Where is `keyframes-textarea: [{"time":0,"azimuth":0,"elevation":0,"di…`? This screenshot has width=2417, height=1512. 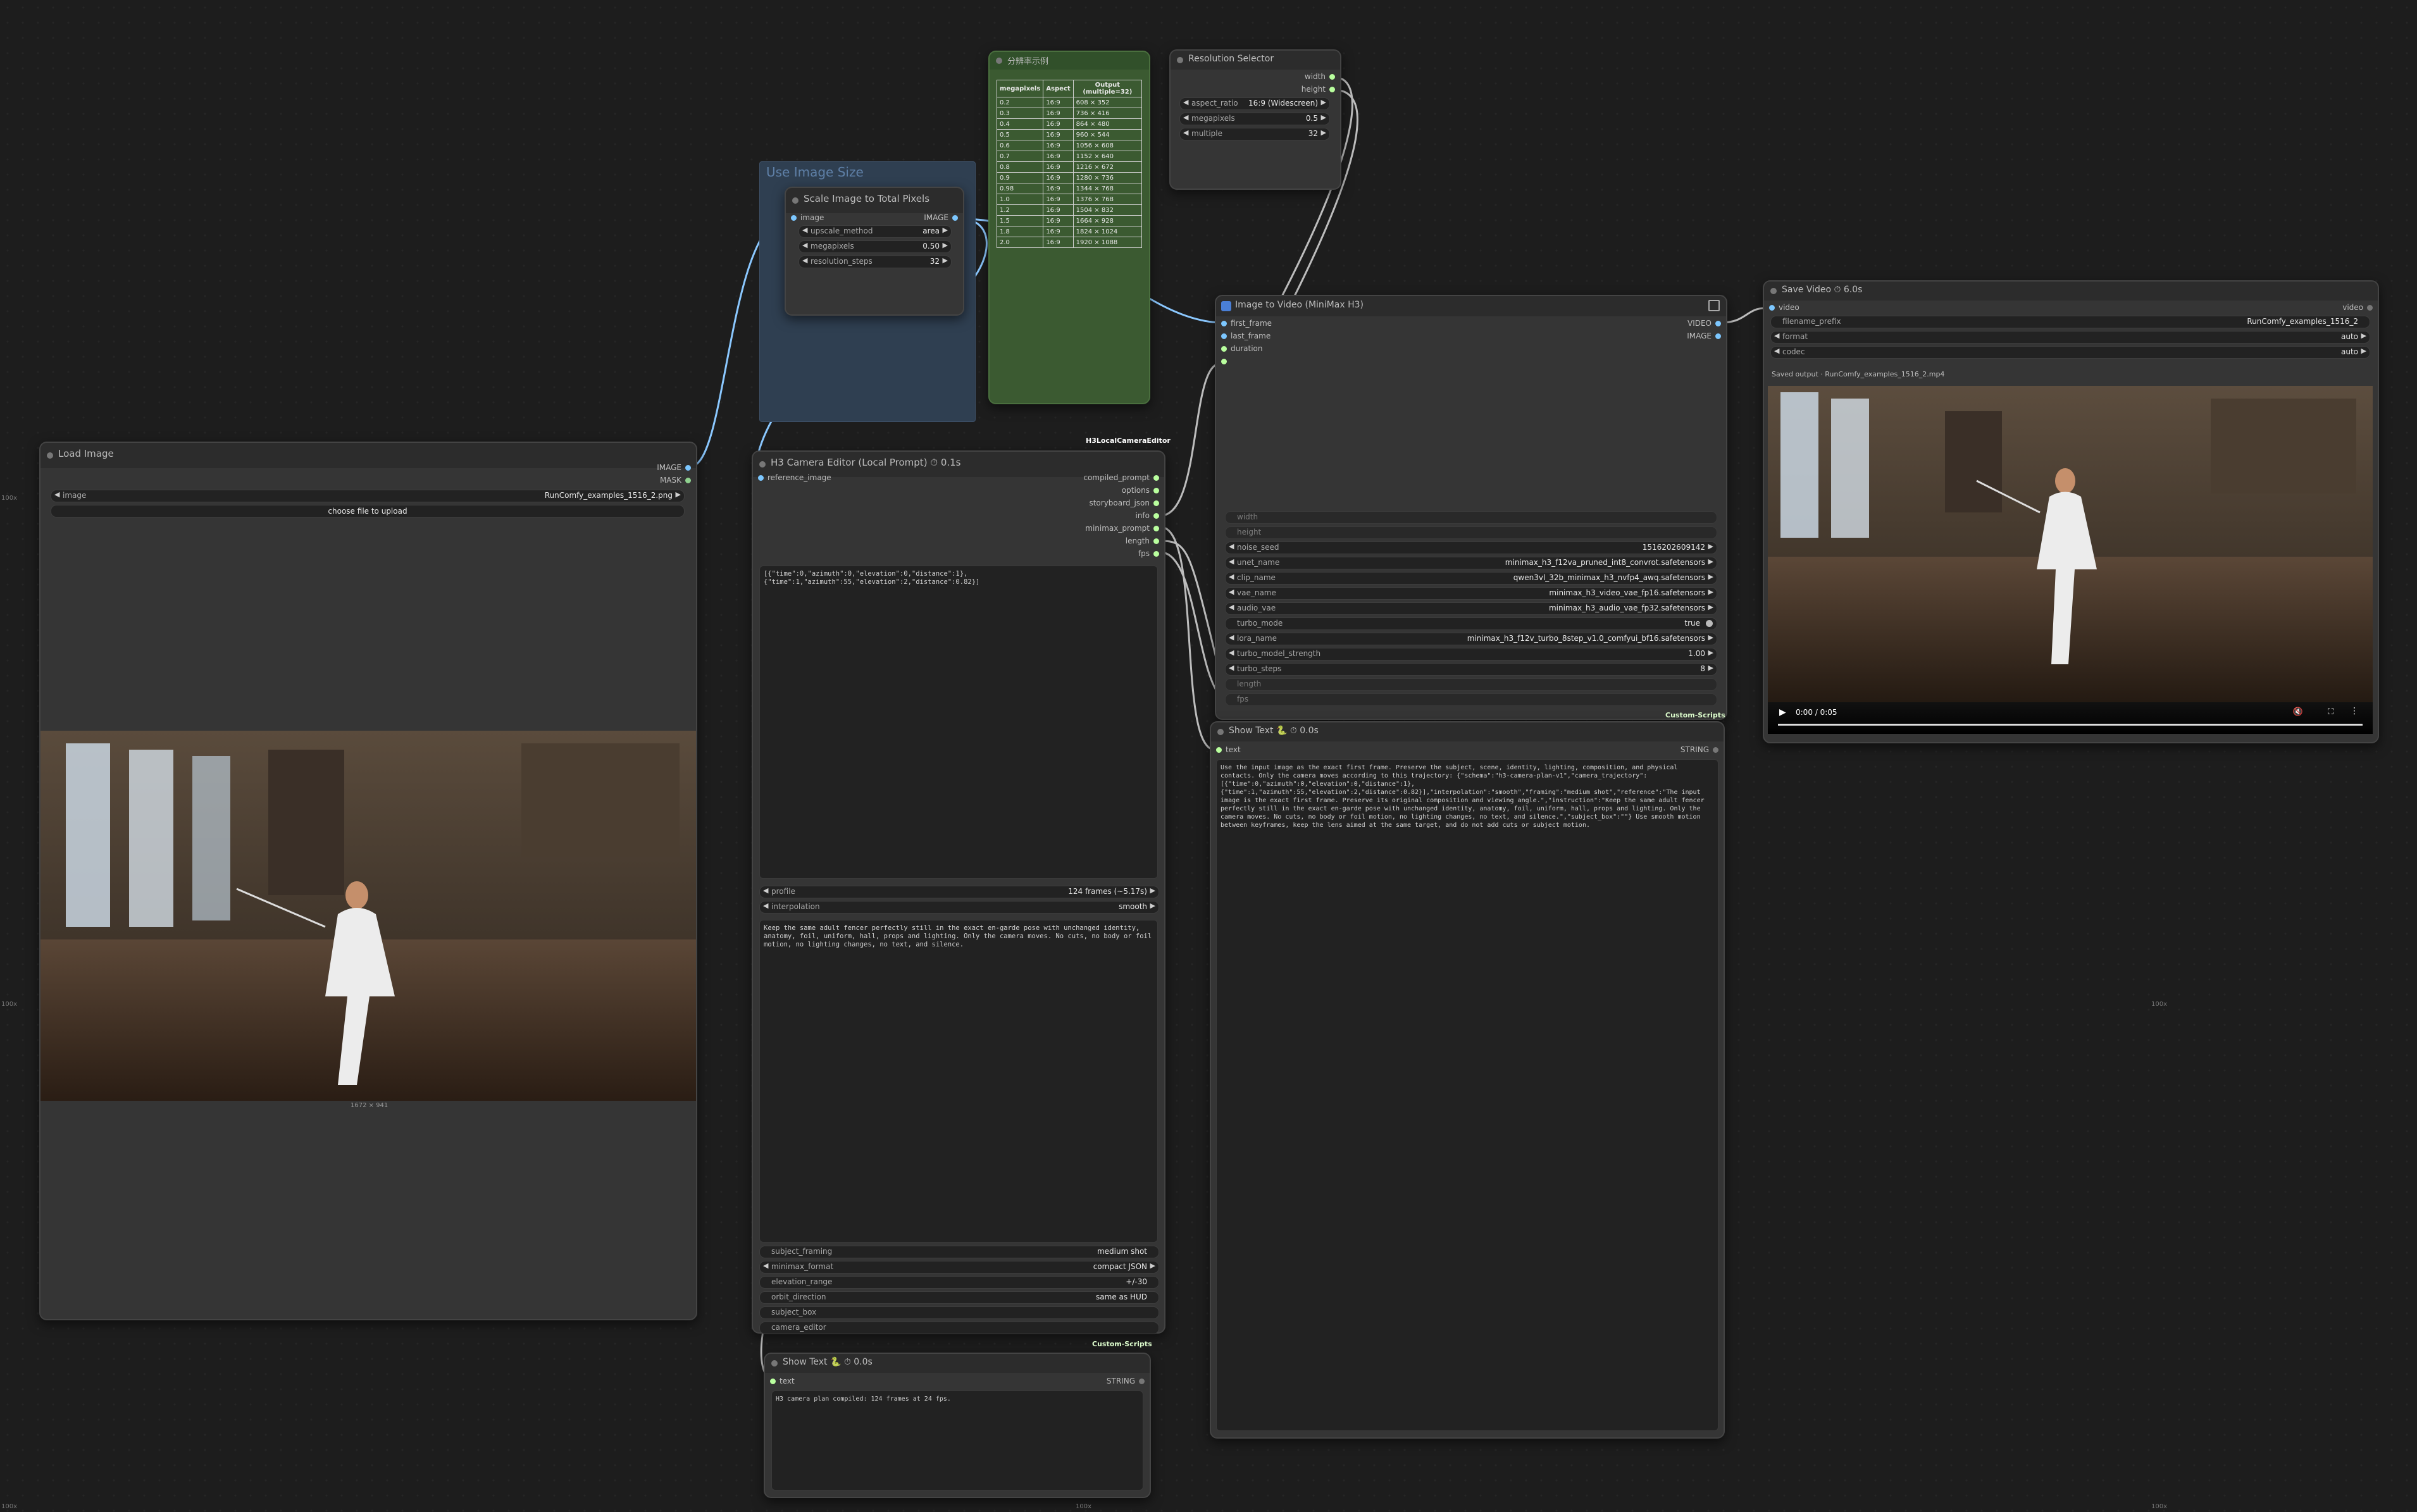
keyframes-textarea: [{"time":0,"azimuth":0,"elevation":0,"di… is located at coordinates (959, 723).